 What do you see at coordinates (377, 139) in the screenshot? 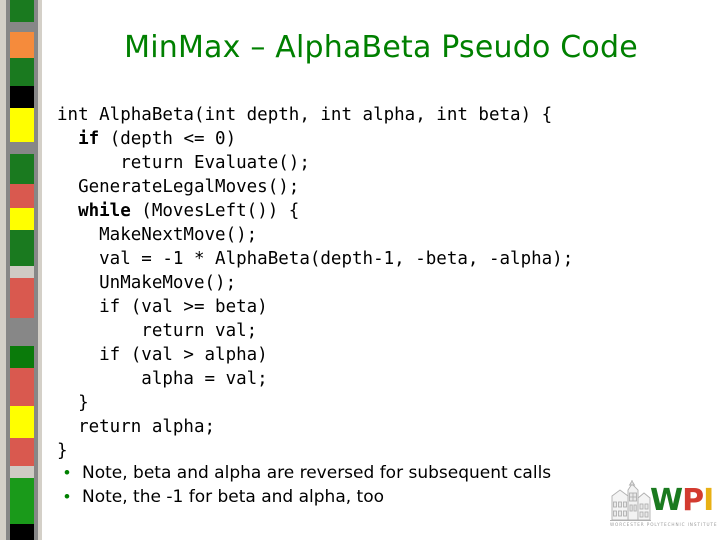
I see `code-line: if (depth <= 0)` at bounding box center [377, 139].